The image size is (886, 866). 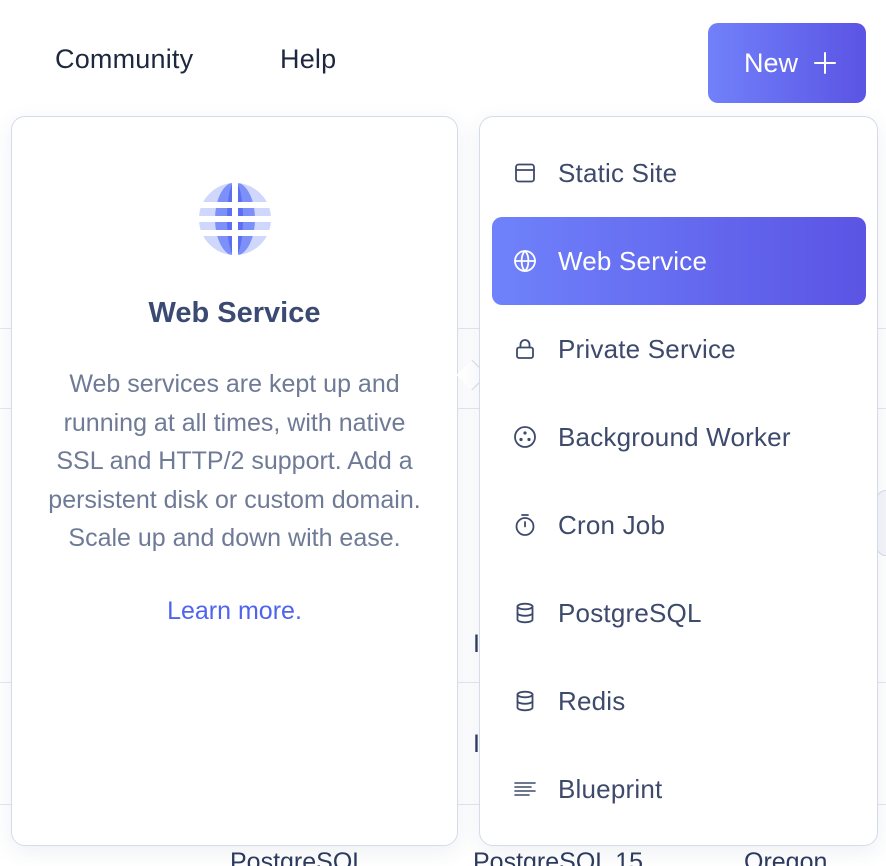 I want to click on menu-item-label: Blueprint, so click(x=610, y=788).